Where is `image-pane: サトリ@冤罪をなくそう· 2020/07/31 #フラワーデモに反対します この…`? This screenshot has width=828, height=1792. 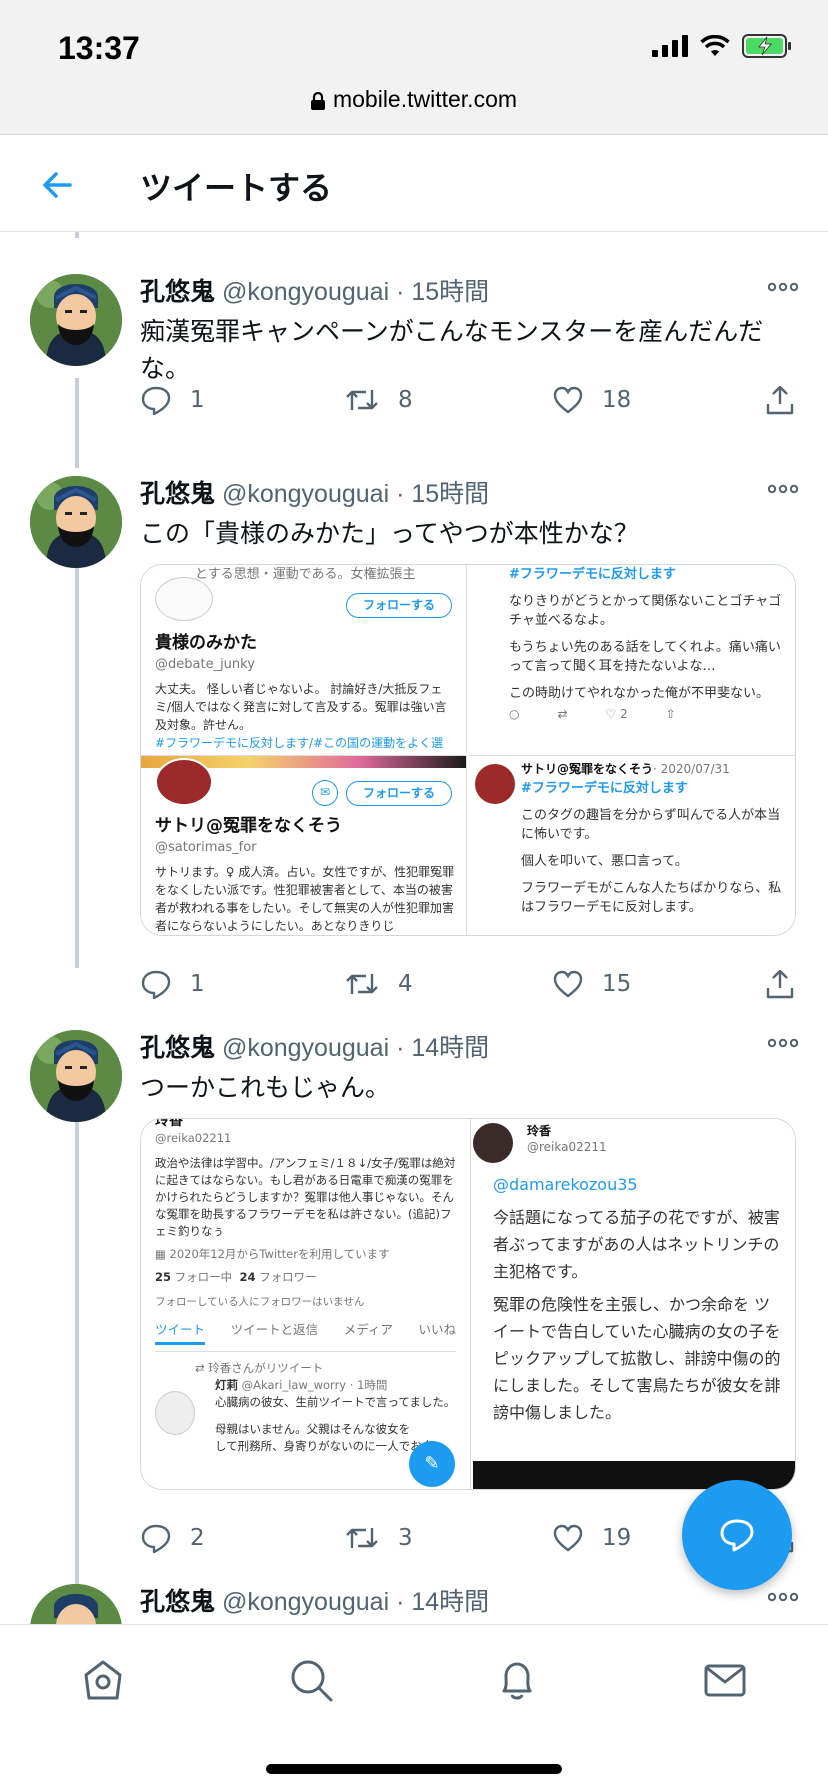
image-pane: サトリ@冤罪をなくそう· 2020/07/31 #フラワーデモに反対します この… is located at coordinates (632, 845).